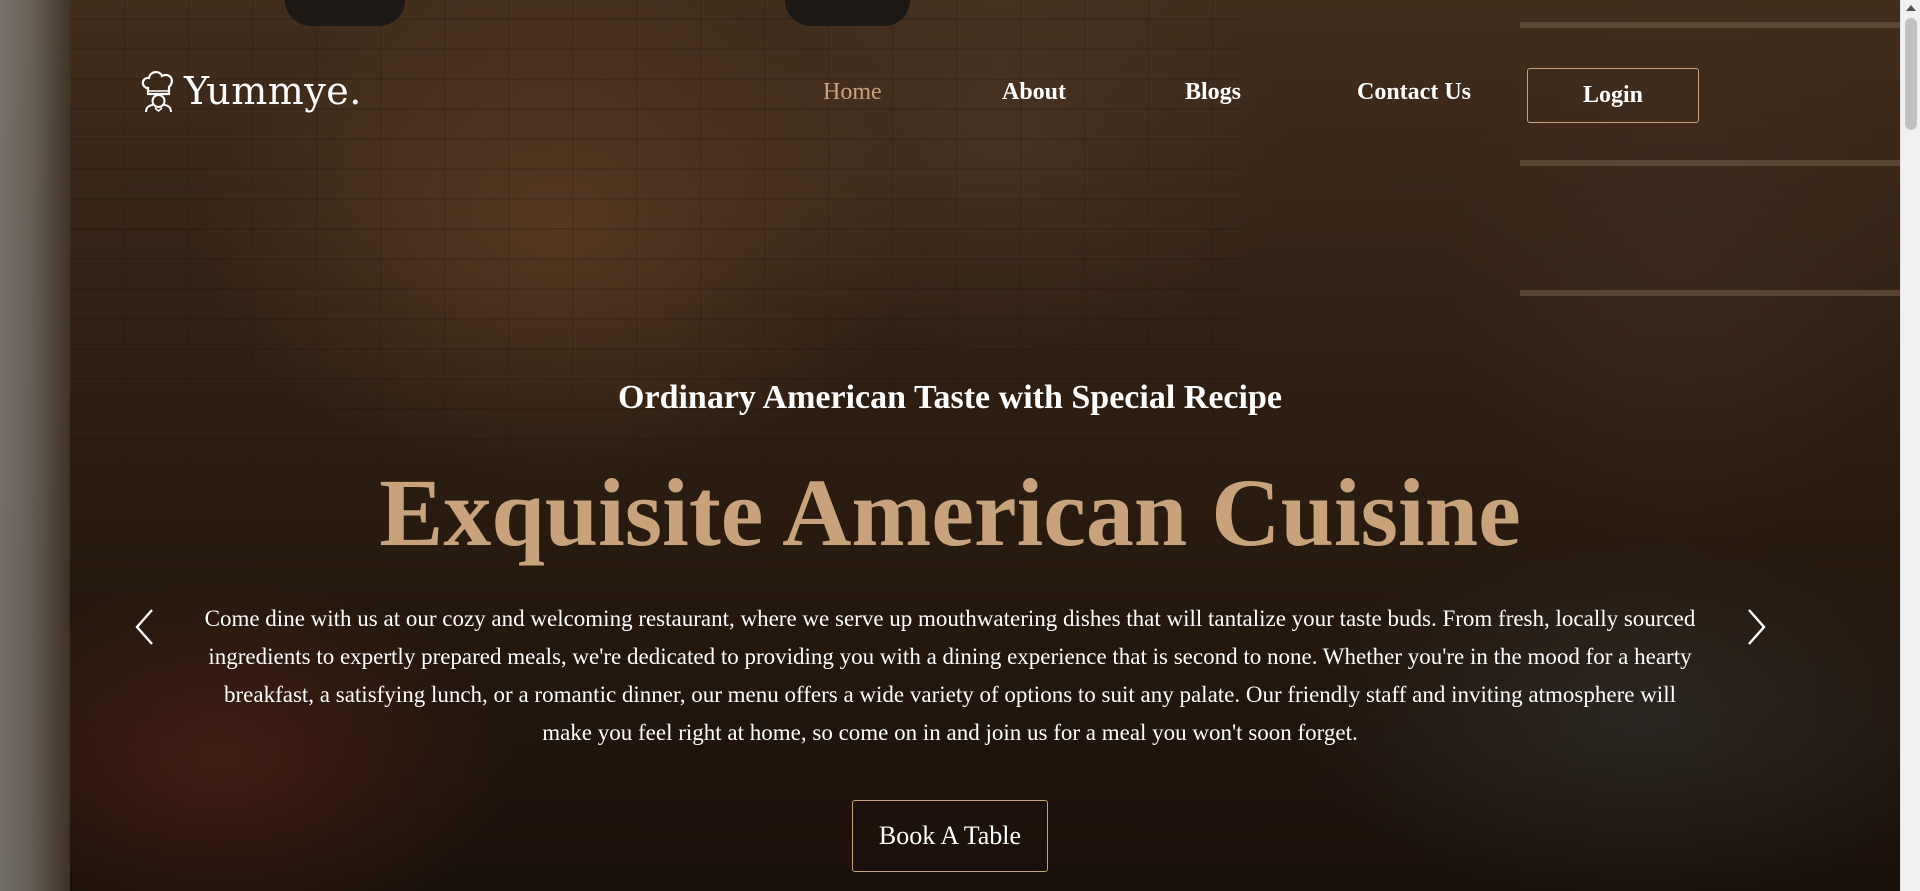  I want to click on carousel-next-button, so click(1757, 627).